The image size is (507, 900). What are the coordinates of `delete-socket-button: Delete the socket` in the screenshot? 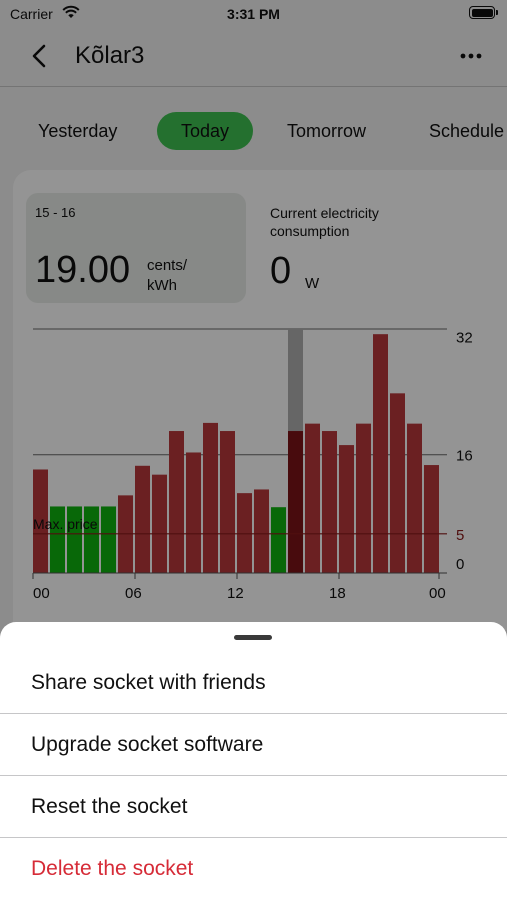 It's located at (253, 869).